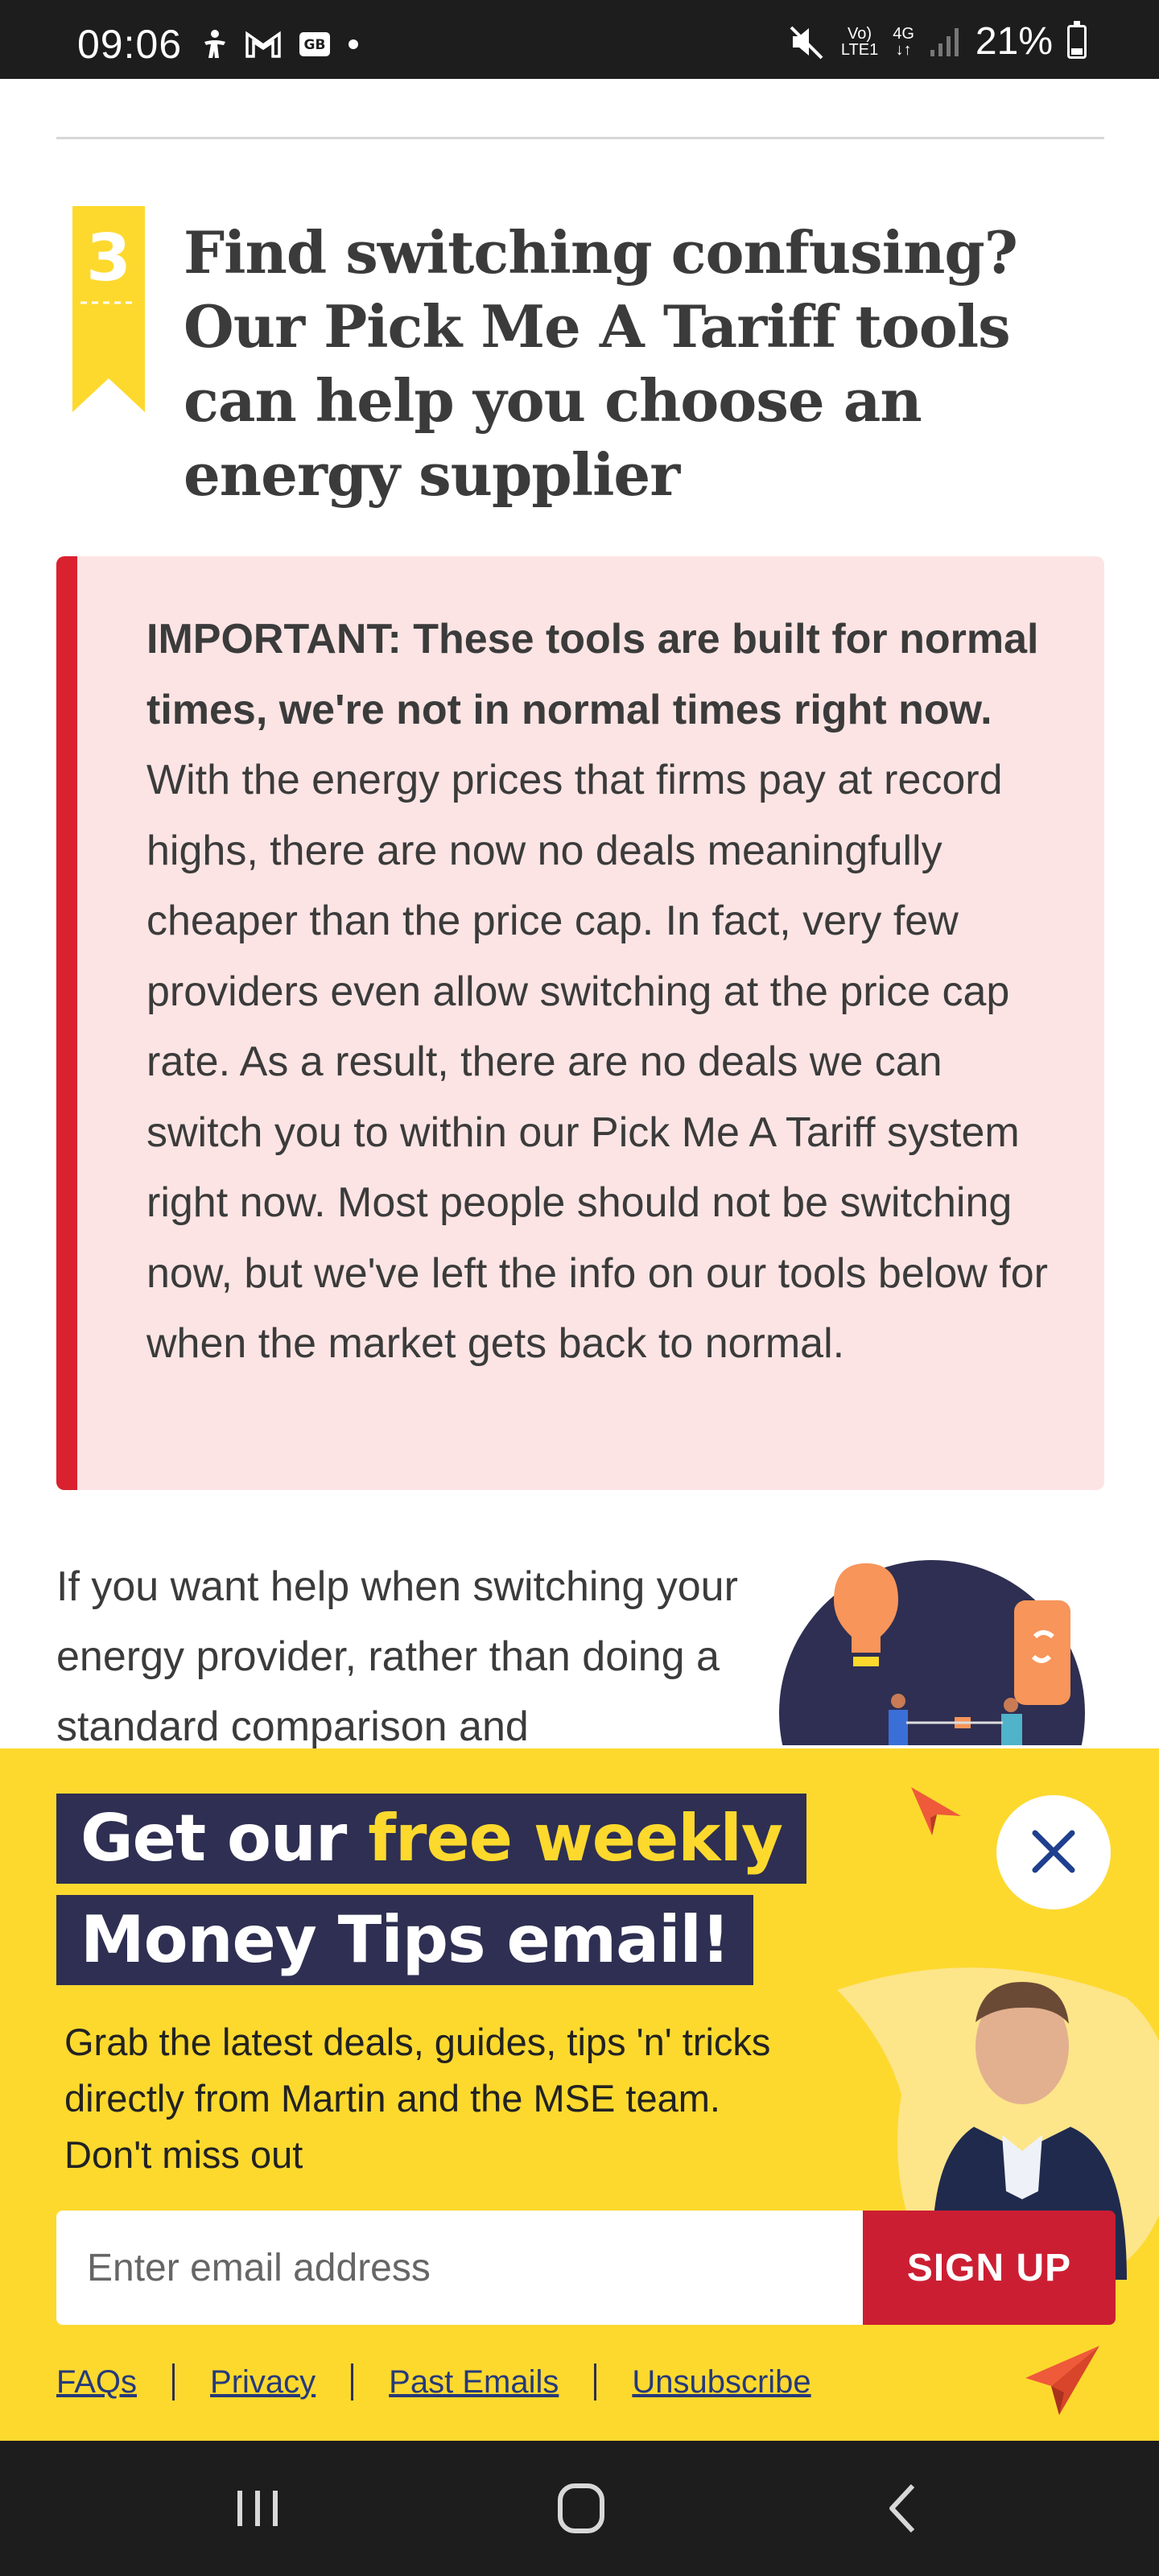  What do you see at coordinates (224, 1838) in the screenshot?
I see `title-part1: Get our` at bounding box center [224, 1838].